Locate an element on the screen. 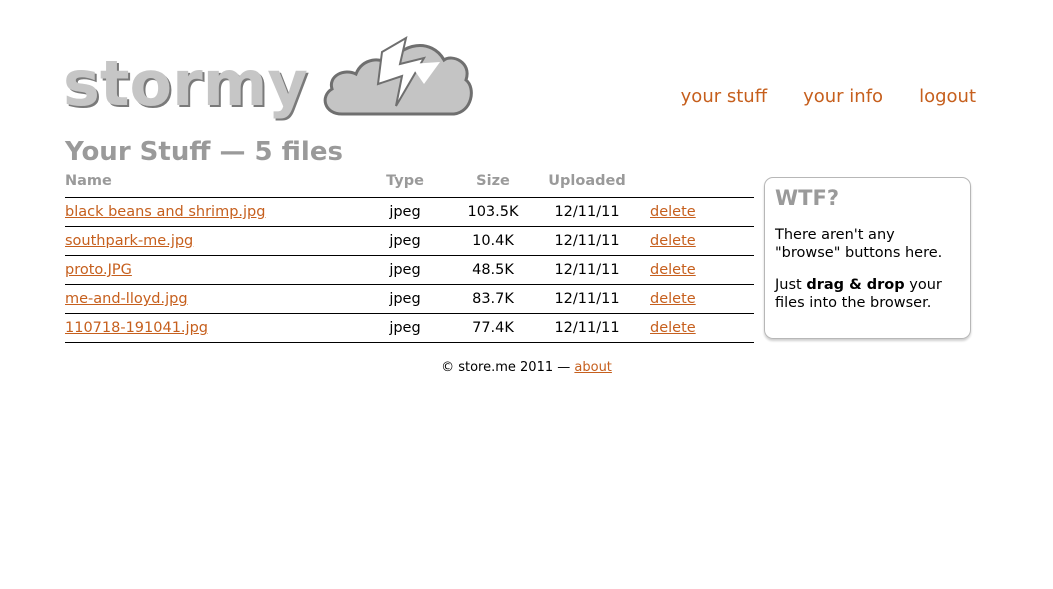 Image resolution: width=1053 pixels, height=589 pixels. file-name-link: proto.JPG is located at coordinates (98, 270).